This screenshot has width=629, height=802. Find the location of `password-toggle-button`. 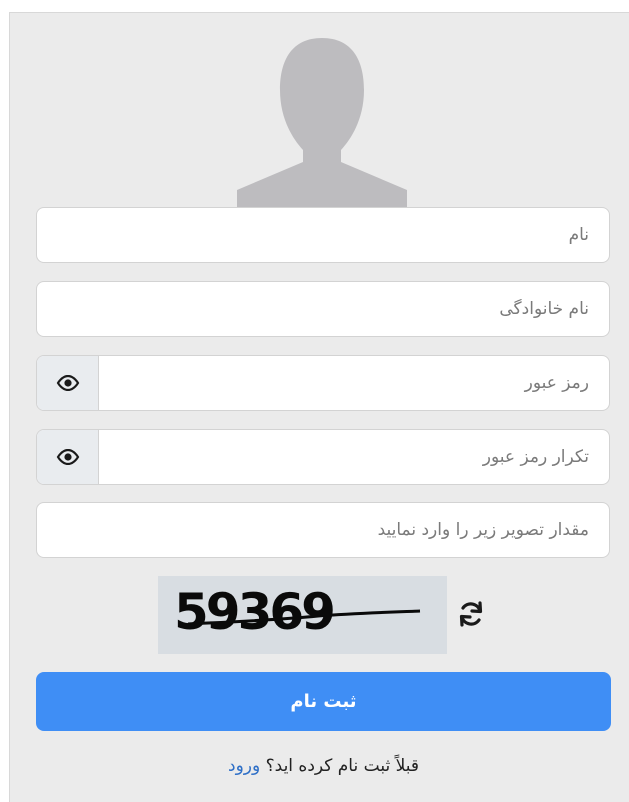

password-toggle-button is located at coordinates (68, 383).